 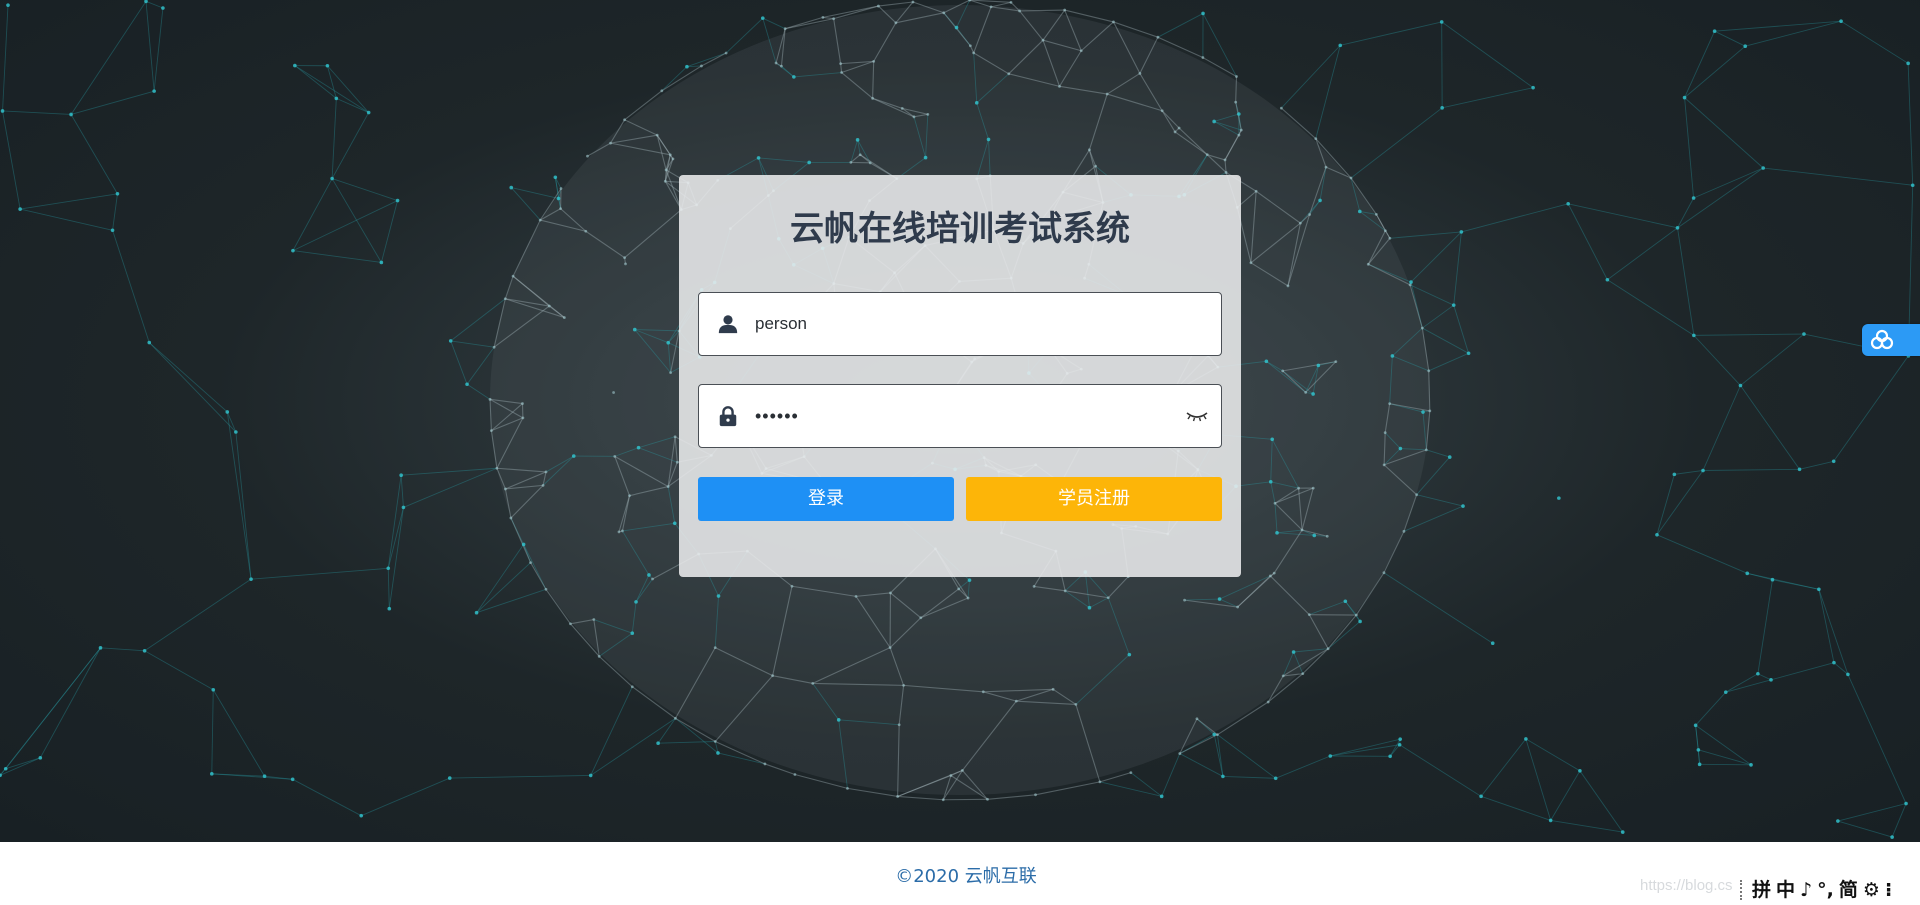 What do you see at coordinates (1882, 339) in the screenshot?
I see `cloud-icon` at bounding box center [1882, 339].